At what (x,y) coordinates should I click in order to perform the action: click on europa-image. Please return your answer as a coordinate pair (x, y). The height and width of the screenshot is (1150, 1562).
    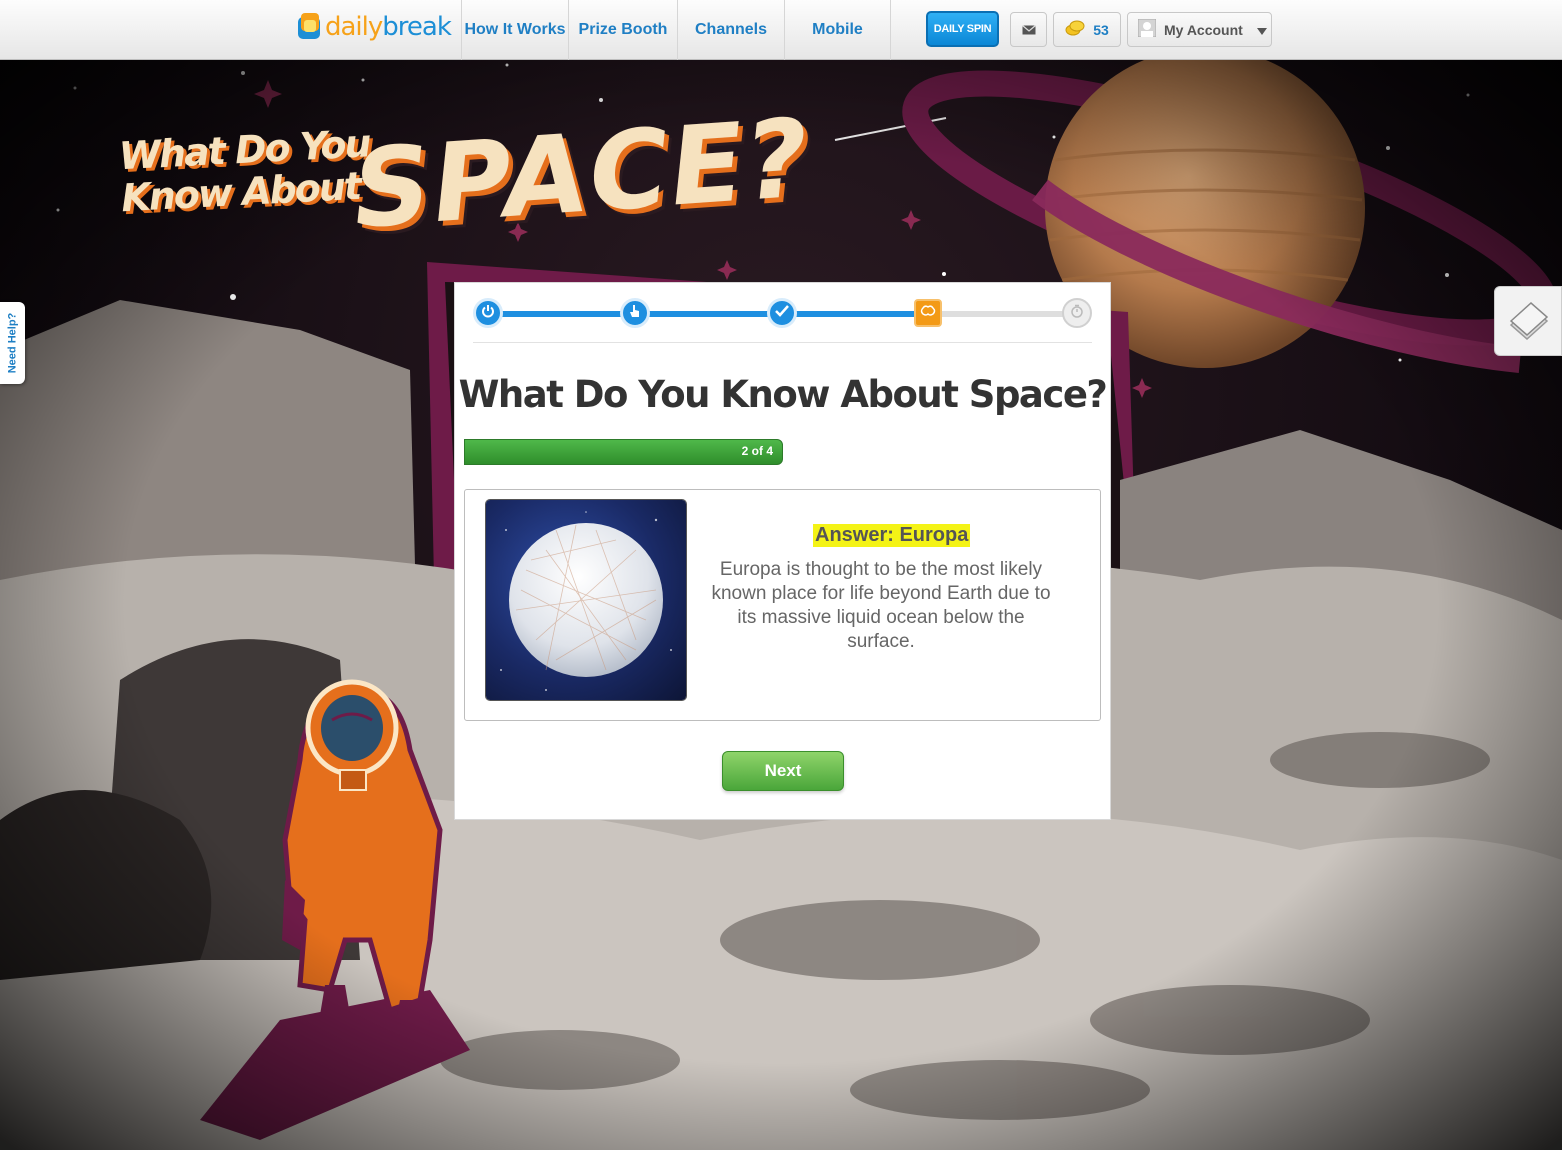
    Looking at the image, I should click on (586, 600).